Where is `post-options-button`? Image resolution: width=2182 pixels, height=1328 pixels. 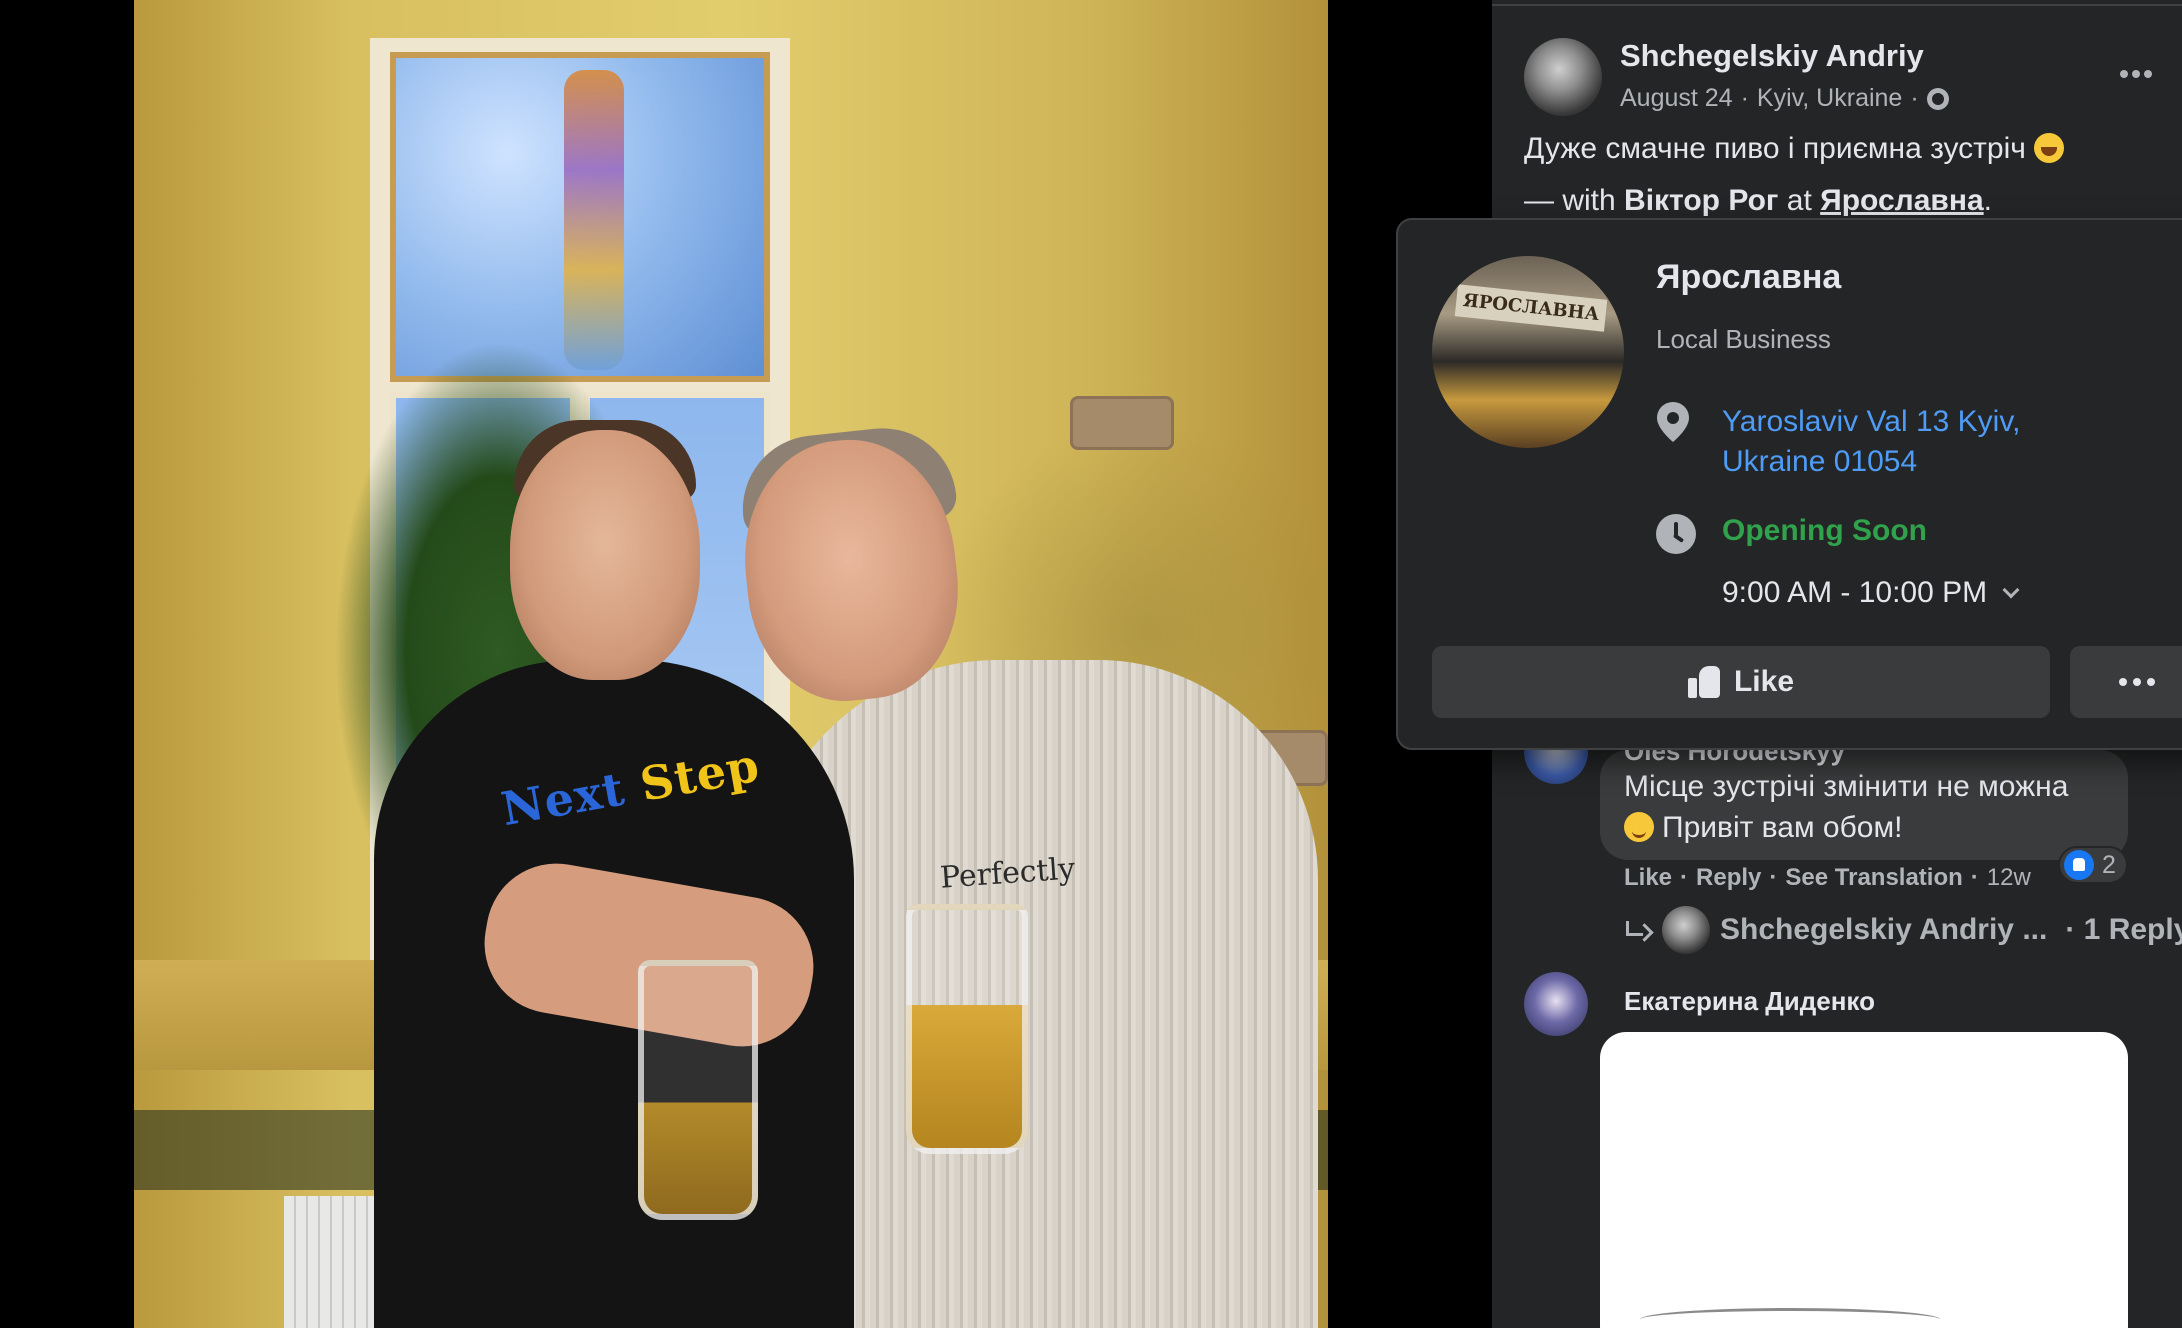 post-options-button is located at coordinates (2136, 74).